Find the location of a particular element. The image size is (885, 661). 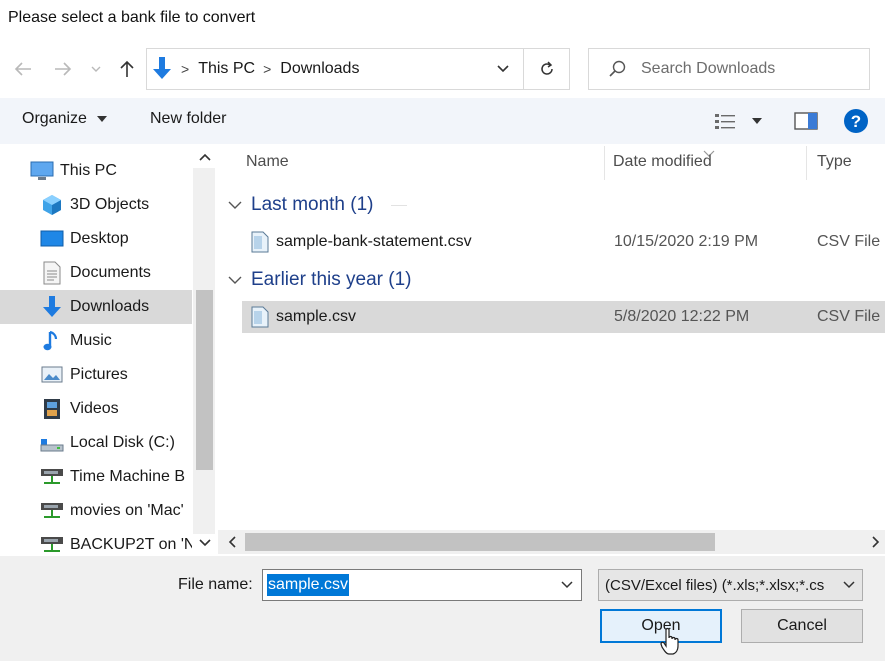

nav-scroll-down-button is located at coordinates (205, 543).